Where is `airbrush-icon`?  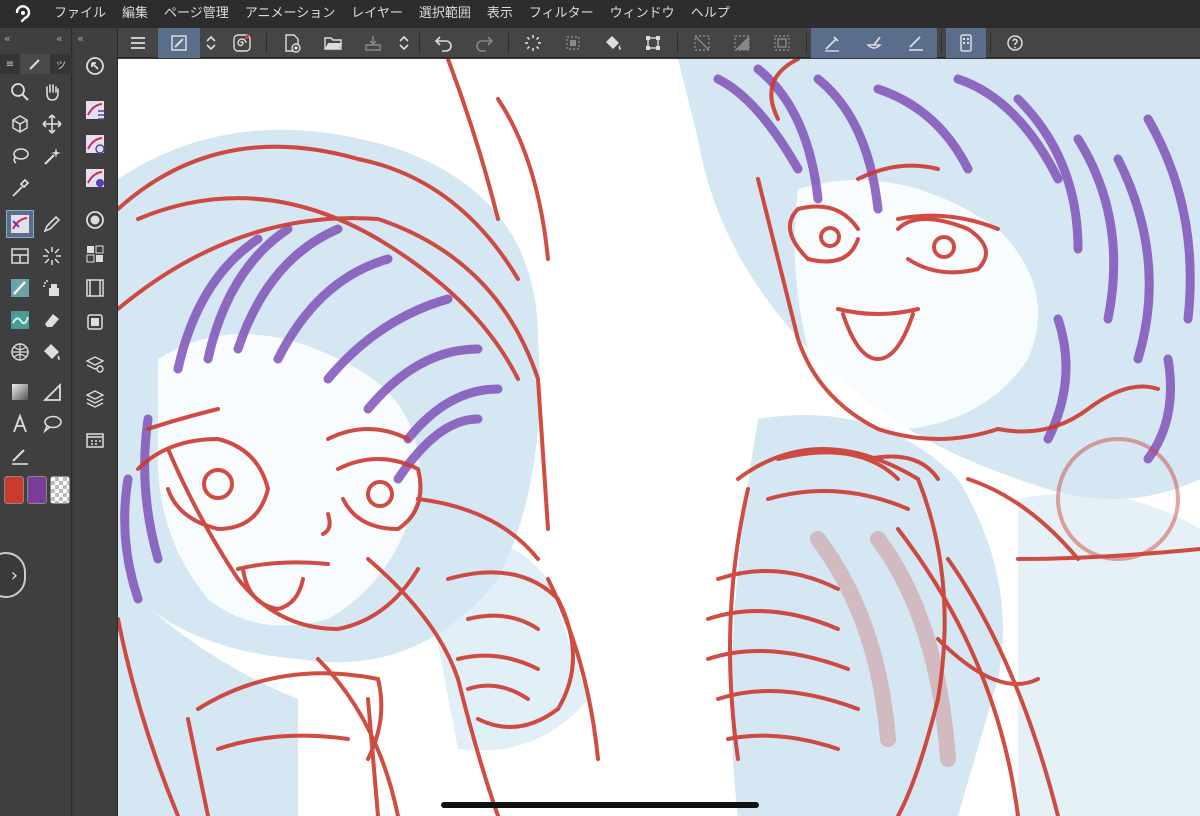
airbrush-icon is located at coordinates (52, 288).